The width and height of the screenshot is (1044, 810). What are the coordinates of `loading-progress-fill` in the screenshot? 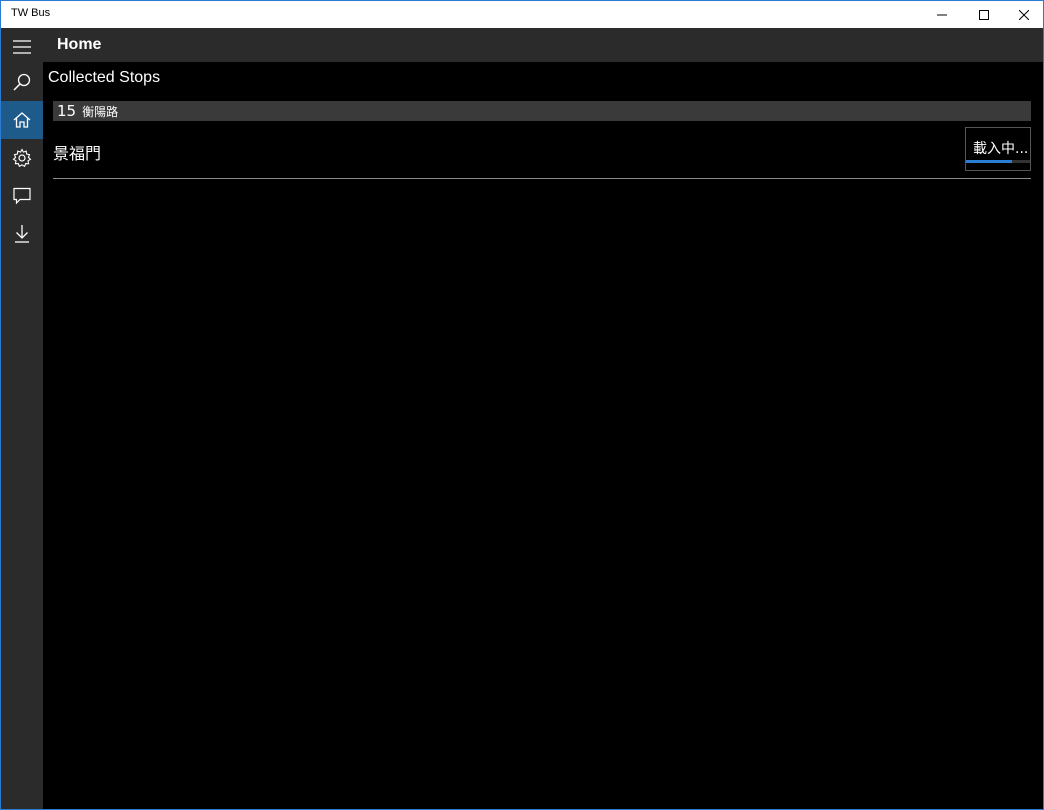 It's located at (989, 161).